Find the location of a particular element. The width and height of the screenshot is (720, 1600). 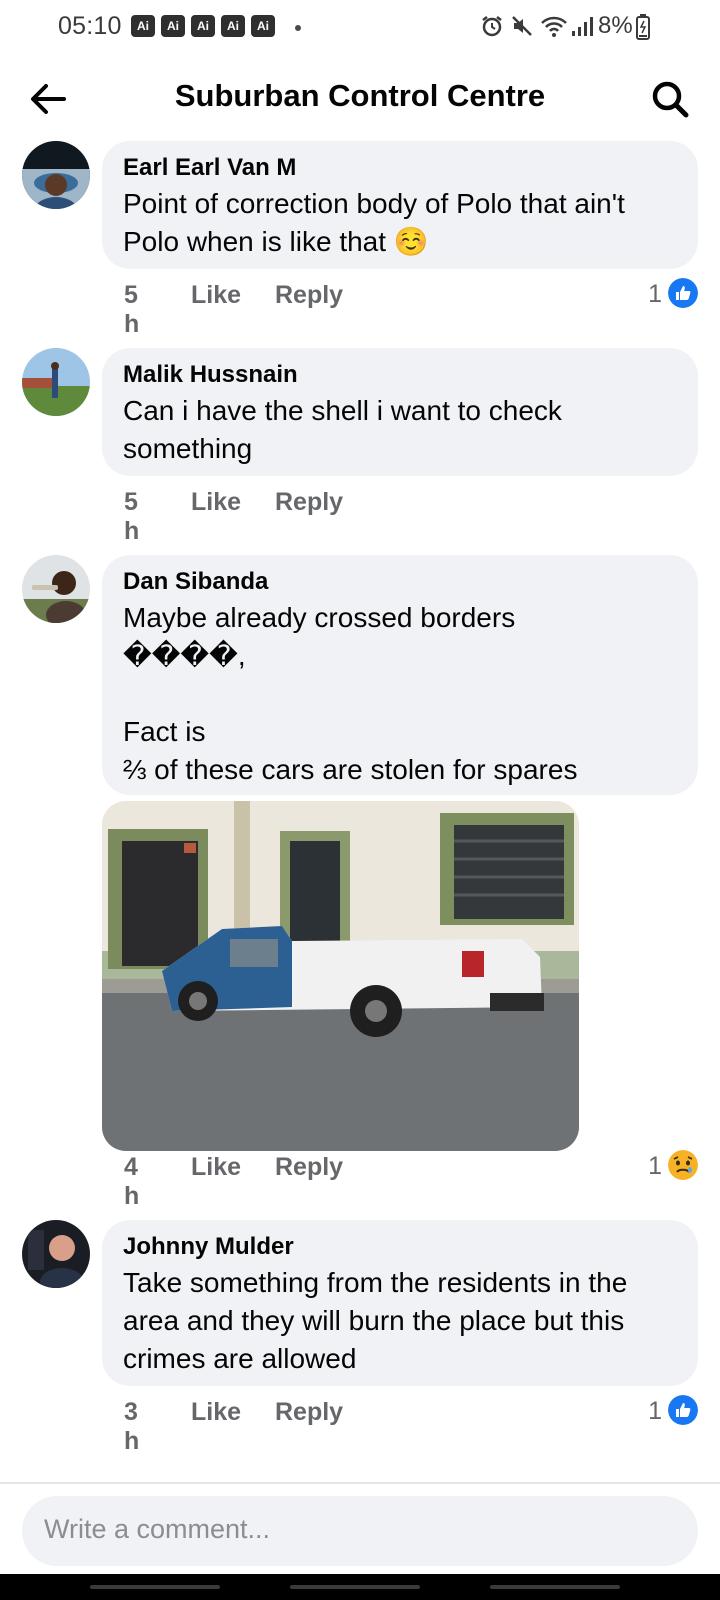

comment-author: Malik Hussnain is located at coordinates (400, 375).